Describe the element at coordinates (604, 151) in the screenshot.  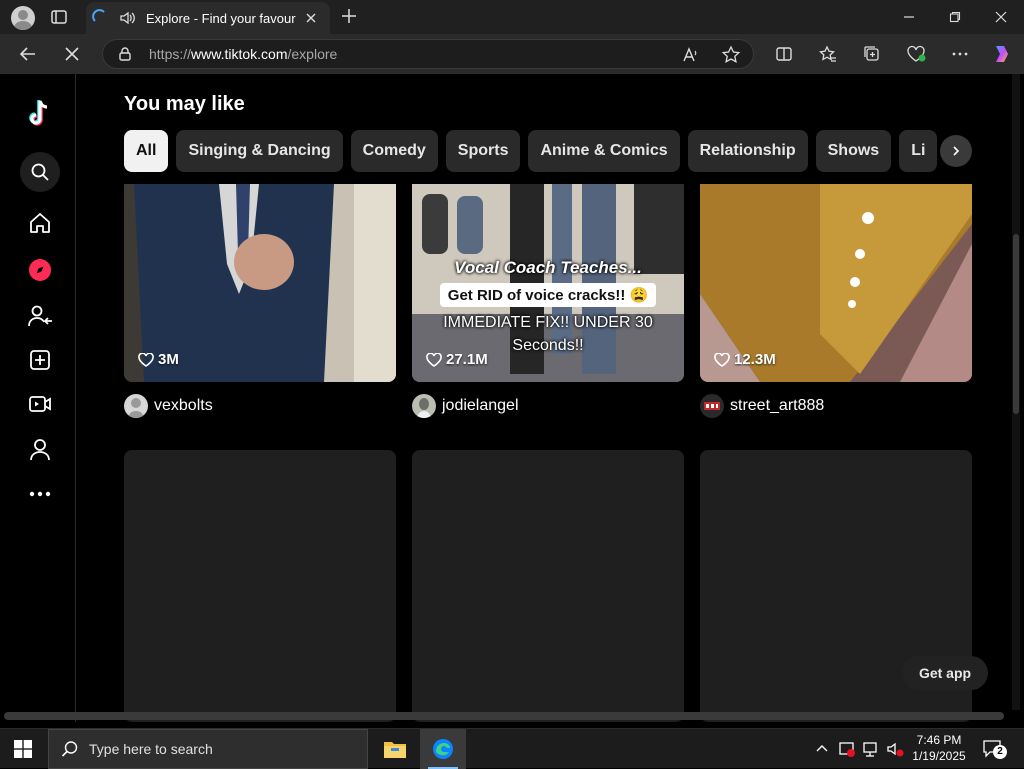
I see `chip-anime-comics: Anime & Comics` at that location.